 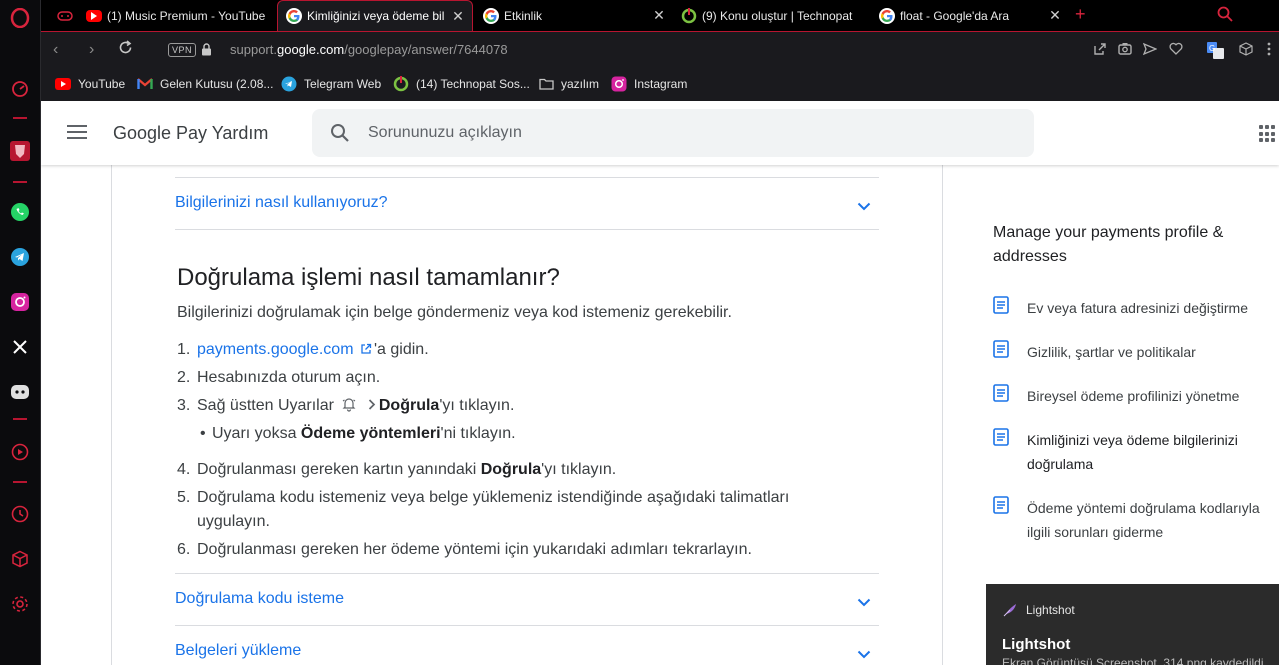 I want to click on accordion-request-code: Doğrulama kodu isteme, so click(x=527, y=599).